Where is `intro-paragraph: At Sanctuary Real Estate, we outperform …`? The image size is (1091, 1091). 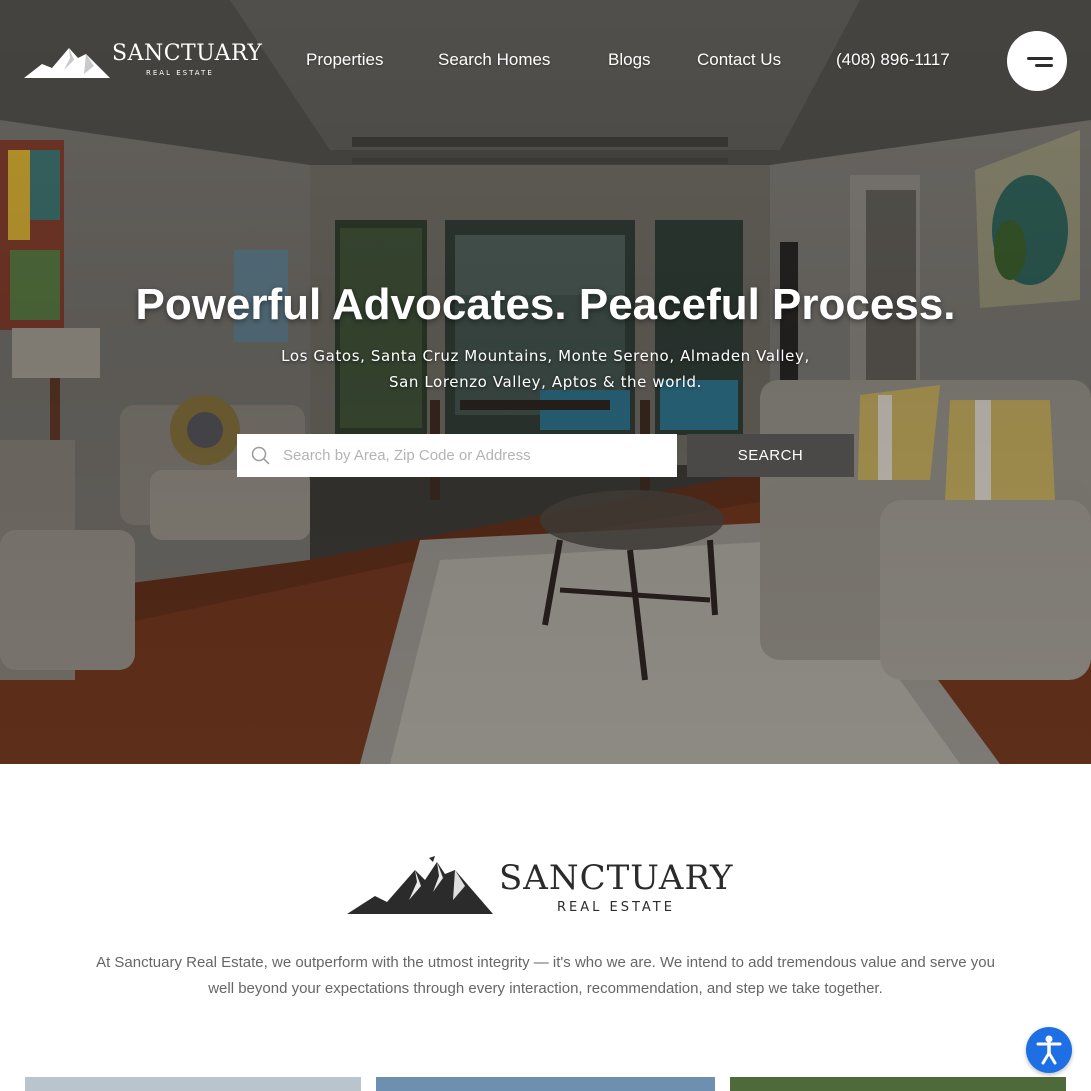 intro-paragraph: At Sanctuary Real Estate, we outperform … is located at coordinates (545, 975).